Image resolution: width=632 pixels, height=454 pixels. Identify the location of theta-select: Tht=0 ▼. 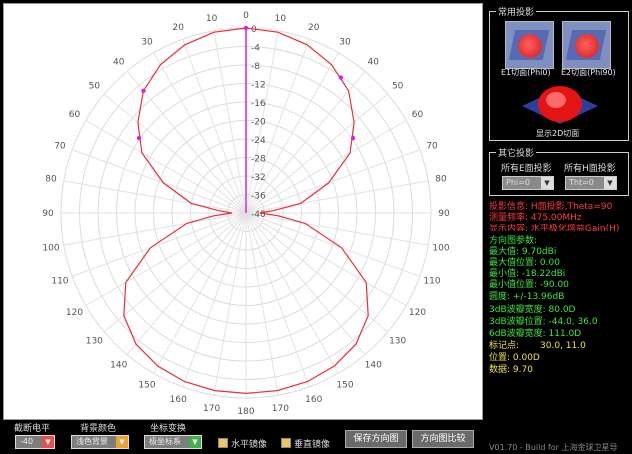
(591, 183).